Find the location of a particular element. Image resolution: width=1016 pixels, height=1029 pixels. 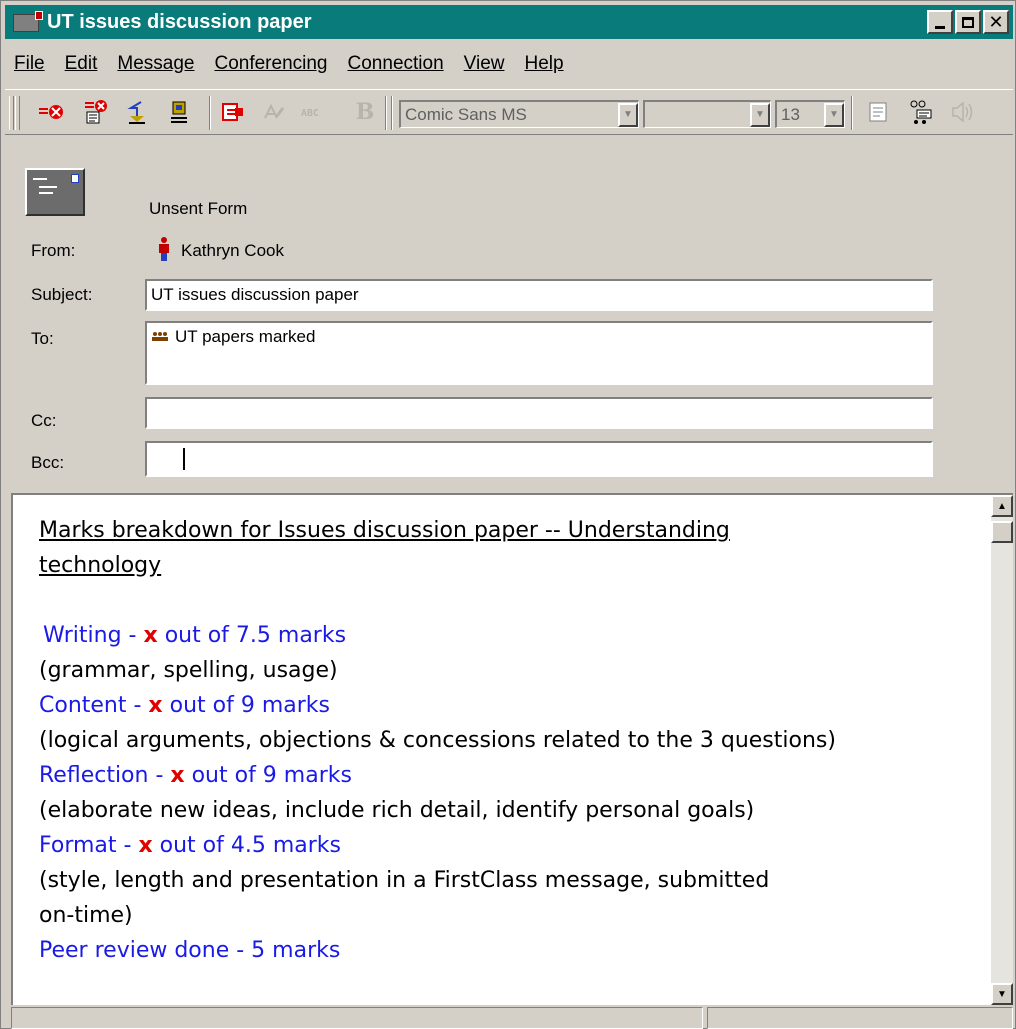

bcc-label: Bcc: is located at coordinates (48, 462).